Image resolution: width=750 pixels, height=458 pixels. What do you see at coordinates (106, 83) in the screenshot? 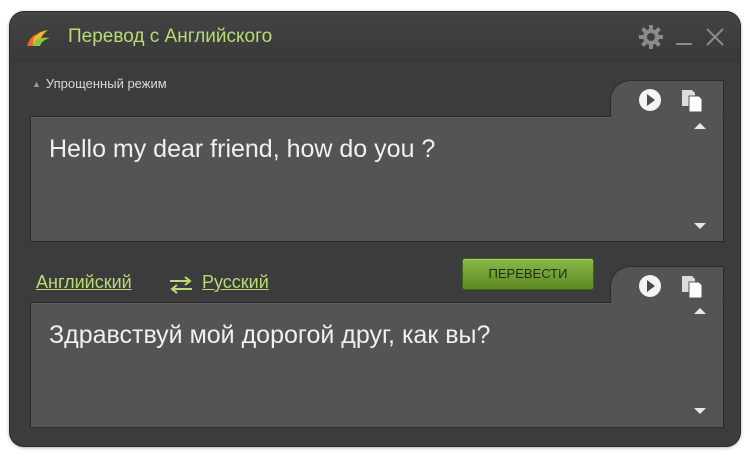
I see `simple-mode-label: Упрощенный режим` at bounding box center [106, 83].